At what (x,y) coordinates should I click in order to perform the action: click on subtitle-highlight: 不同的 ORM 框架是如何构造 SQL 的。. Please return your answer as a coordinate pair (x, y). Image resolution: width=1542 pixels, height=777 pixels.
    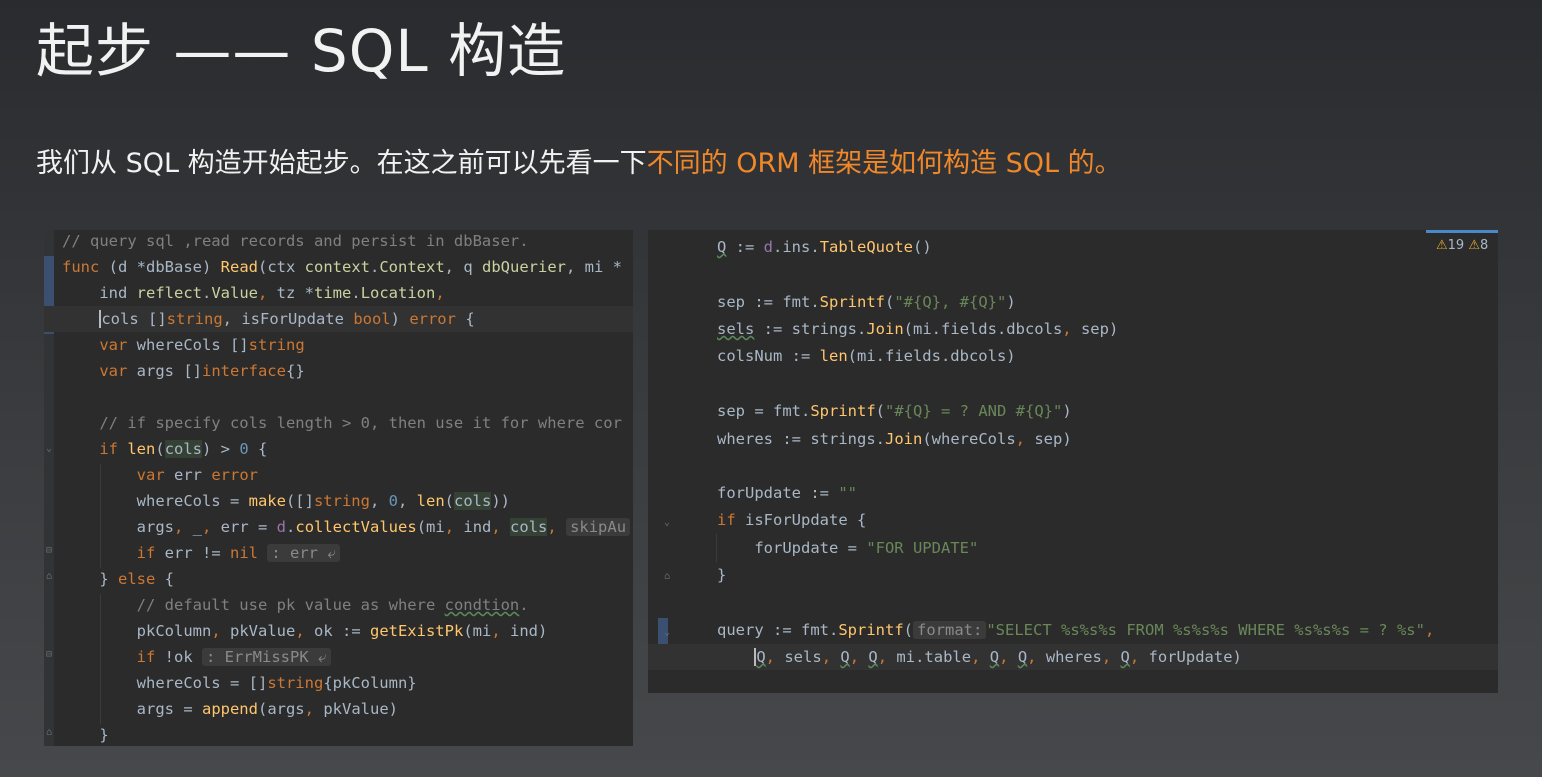
    Looking at the image, I should click on (884, 163).